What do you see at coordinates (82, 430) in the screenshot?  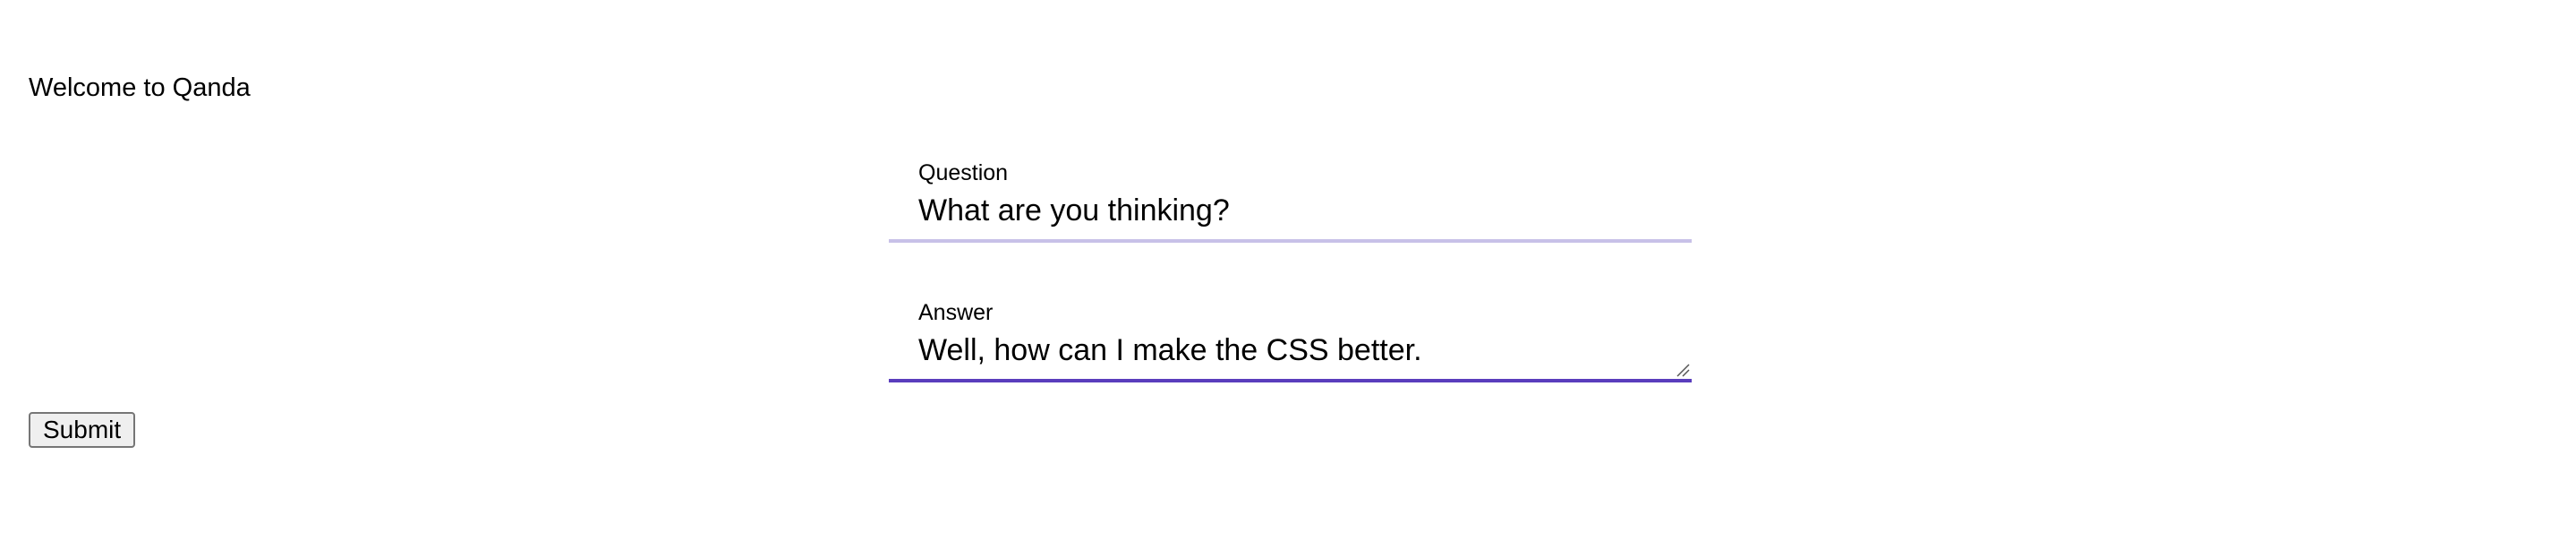 I see `submit-button: Submit` at bounding box center [82, 430].